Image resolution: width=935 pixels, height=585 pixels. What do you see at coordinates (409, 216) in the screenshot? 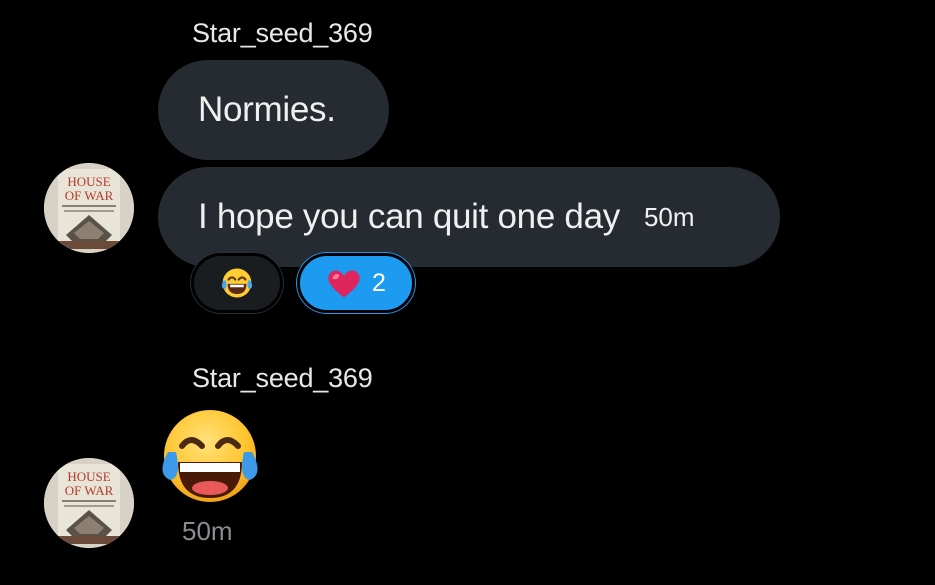
I see `message-text: I hope you can quit one day` at bounding box center [409, 216].